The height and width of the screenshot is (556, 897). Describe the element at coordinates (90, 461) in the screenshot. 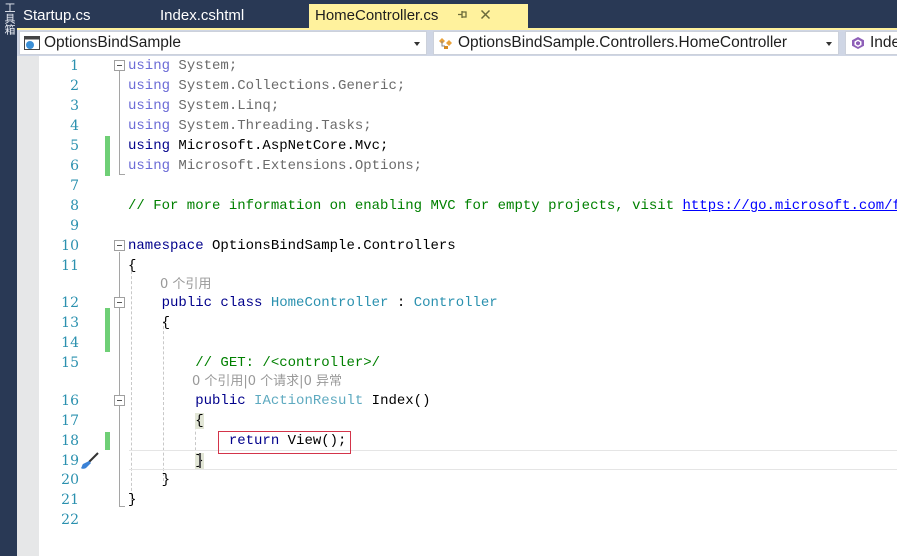

I see `quick-actions-brush-icon` at that location.